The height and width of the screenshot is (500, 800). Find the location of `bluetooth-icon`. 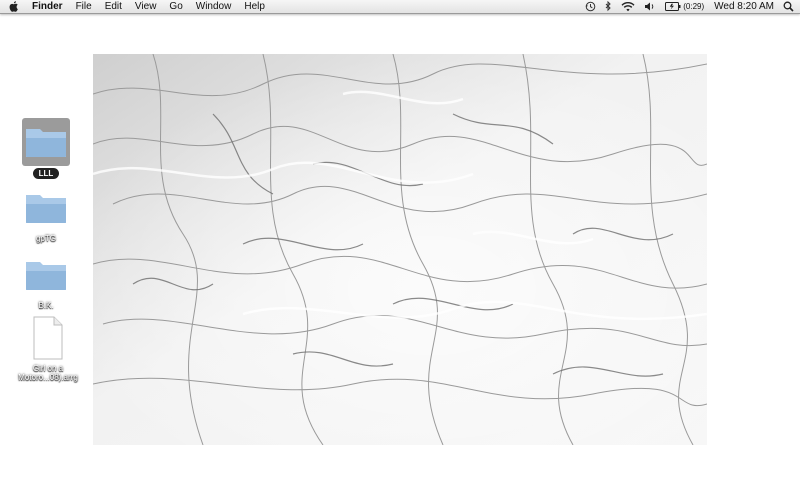

bluetooth-icon is located at coordinates (608, 6).